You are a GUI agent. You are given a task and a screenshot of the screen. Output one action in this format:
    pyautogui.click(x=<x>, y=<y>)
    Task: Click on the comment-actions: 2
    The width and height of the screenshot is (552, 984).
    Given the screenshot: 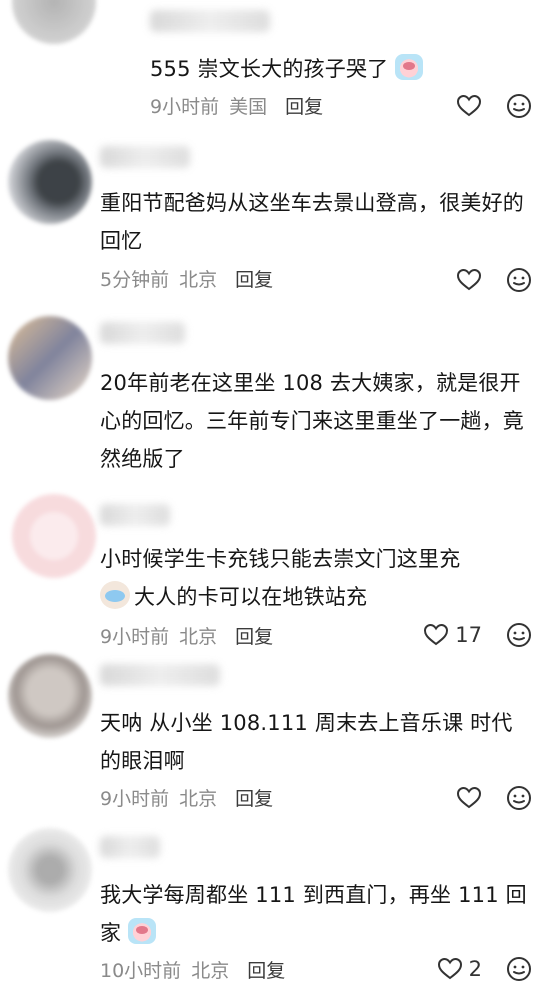 What is the action you would take?
    pyautogui.click(x=484, y=969)
    